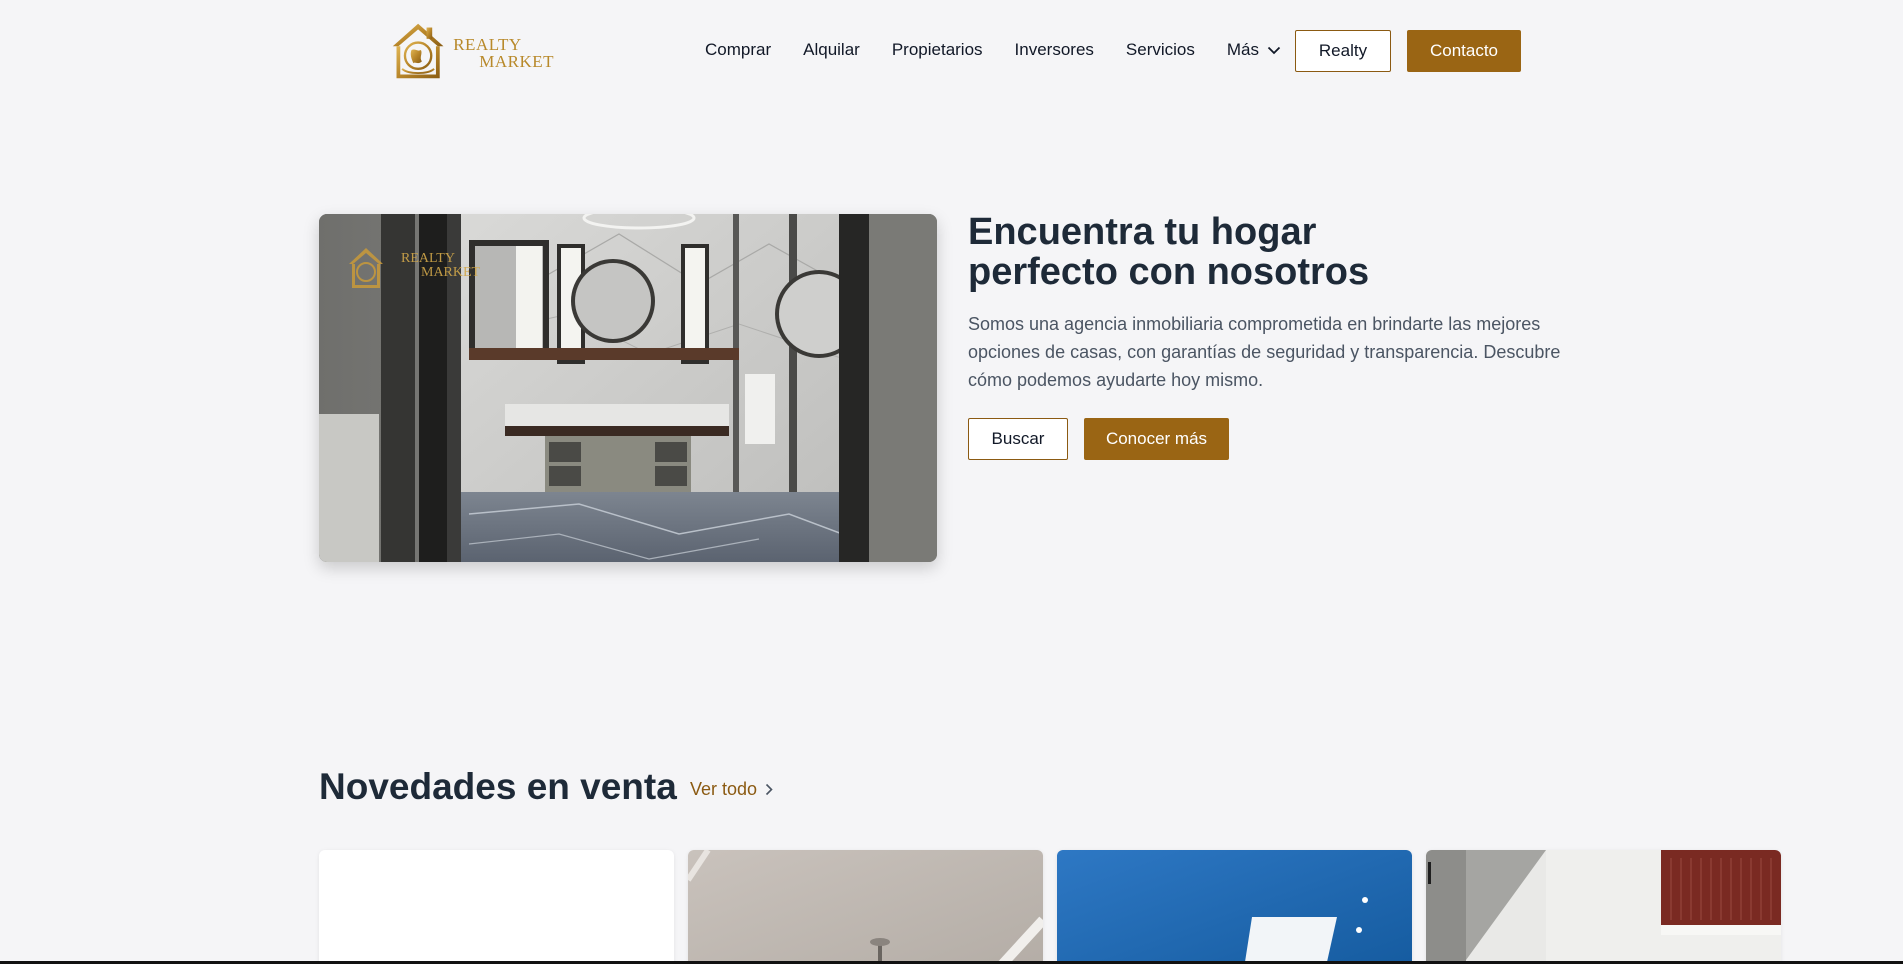 Image resolution: width=1903 pixels, height=964 pixels. What do you see at coordinates (769, 789) in the screenshot?
I see `chevron-right-icon` at bounding box center [769, 789].